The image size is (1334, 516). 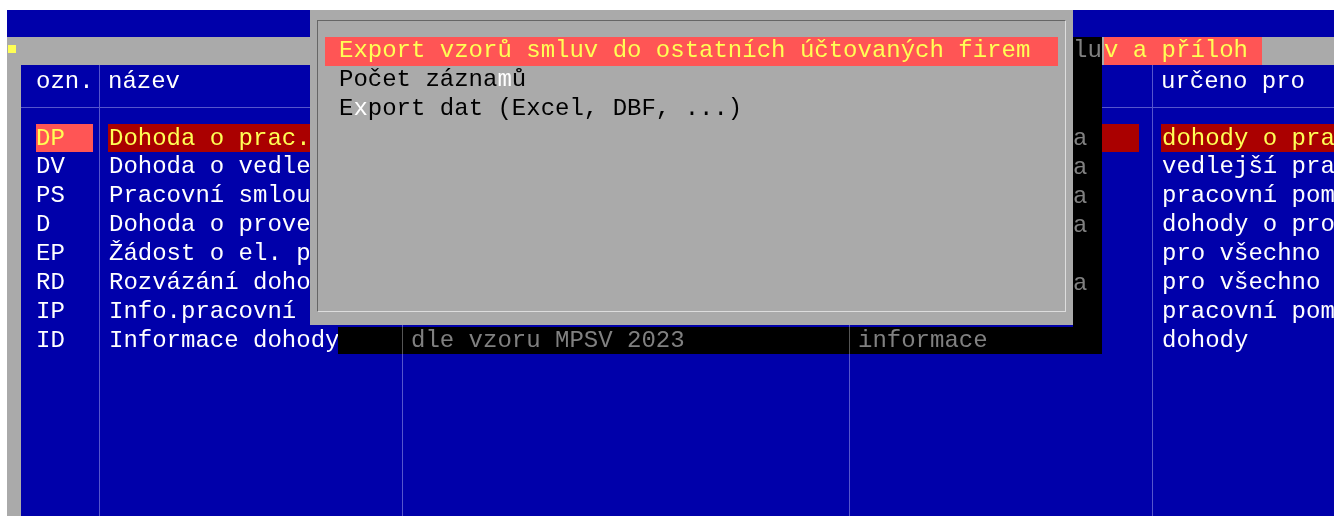 What do you see at coordinates (210, 282) in the screenshot?
I see `table-cell-text: Rozvázání doho` at bounding box center [210, 282].